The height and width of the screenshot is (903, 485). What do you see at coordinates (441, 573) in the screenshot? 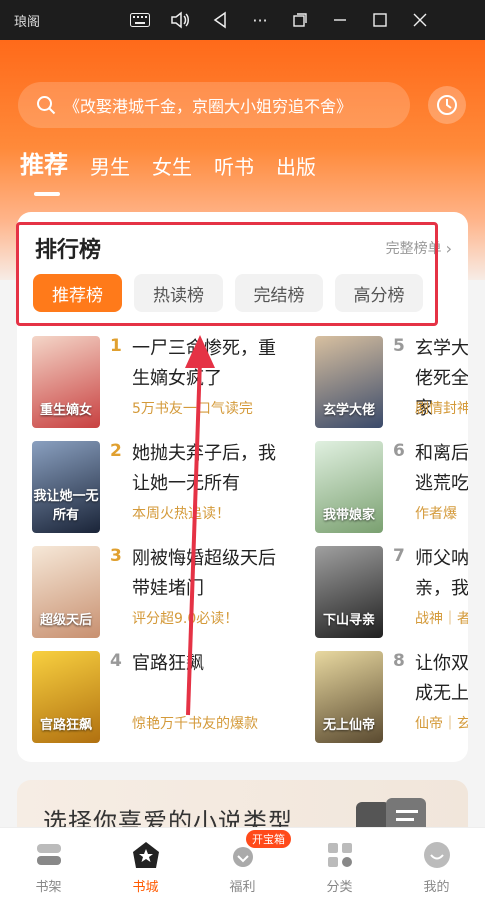
I see `book-title: 师父呐亲，我` at bounding box center [441, 573].